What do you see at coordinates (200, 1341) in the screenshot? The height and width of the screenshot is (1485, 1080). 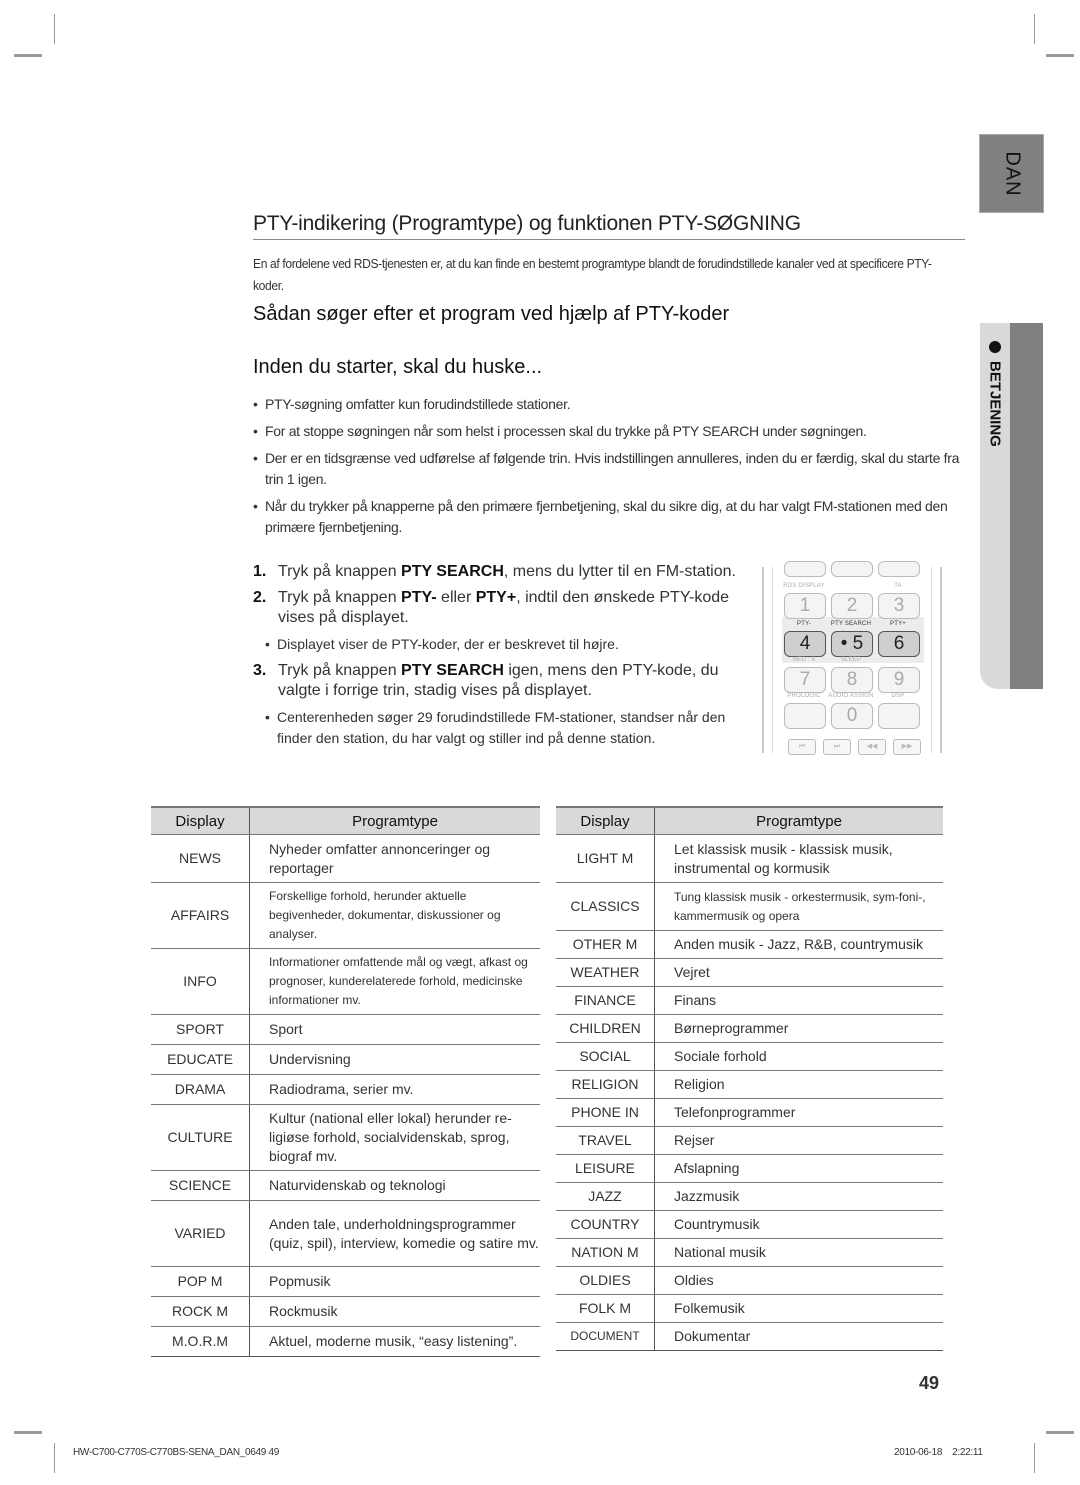 I see `display-code: M.O.R.M` at bounding box center [200, 1341].